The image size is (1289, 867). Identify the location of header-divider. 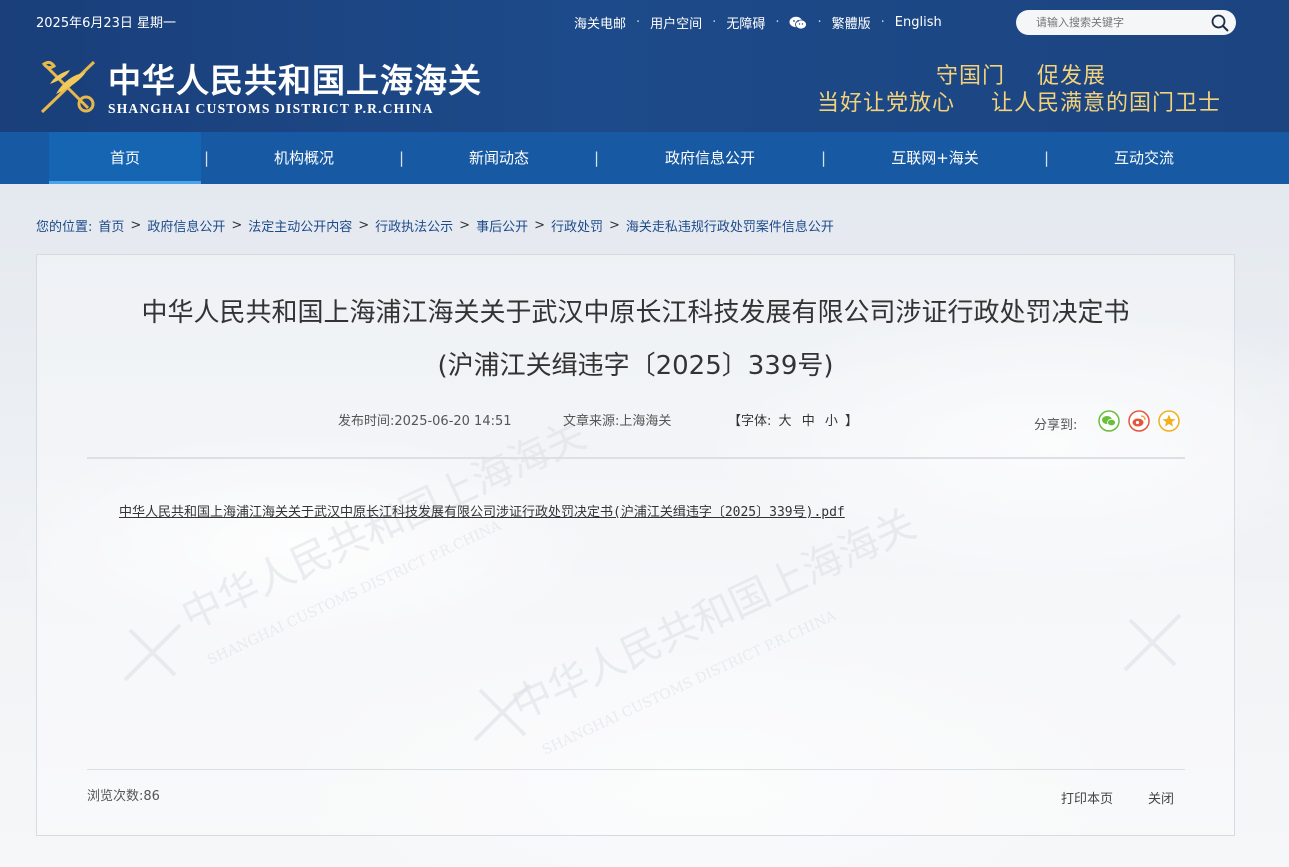
(636, 458).